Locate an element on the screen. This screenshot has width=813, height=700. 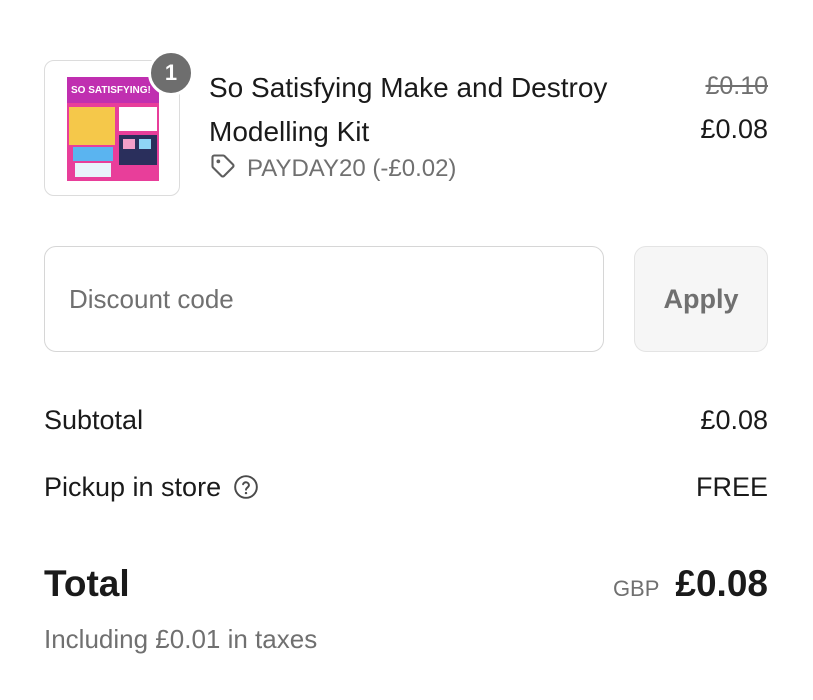
applied-discount: PAYDAY20 (-£0.02) is located at coordinates (333, 169).